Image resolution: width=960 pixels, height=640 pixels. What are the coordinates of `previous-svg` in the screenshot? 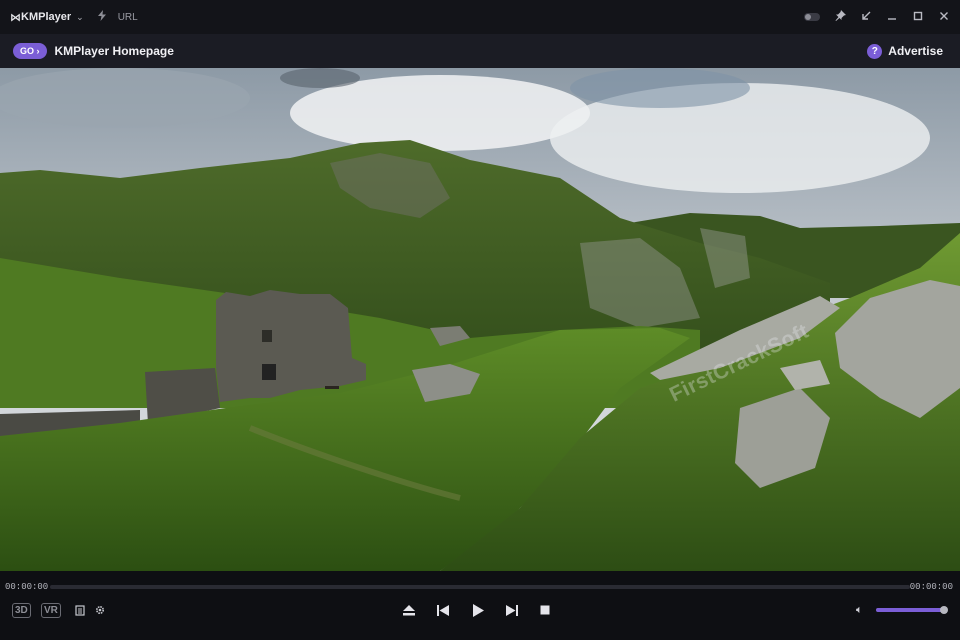 It's located at (443, 610).